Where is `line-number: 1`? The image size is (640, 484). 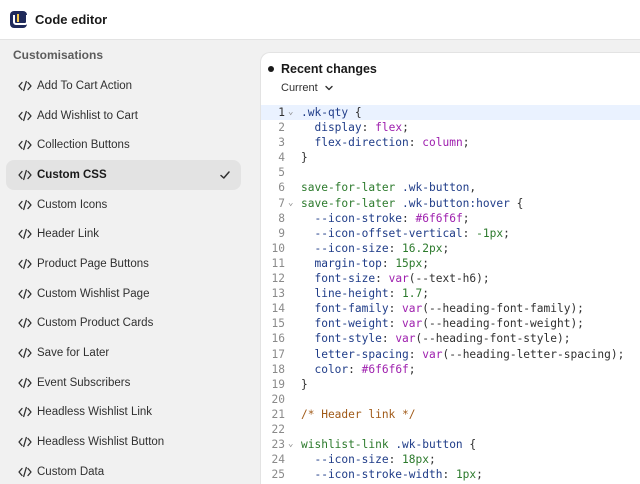 line-number: 1 is located at coordinates (281, 112).